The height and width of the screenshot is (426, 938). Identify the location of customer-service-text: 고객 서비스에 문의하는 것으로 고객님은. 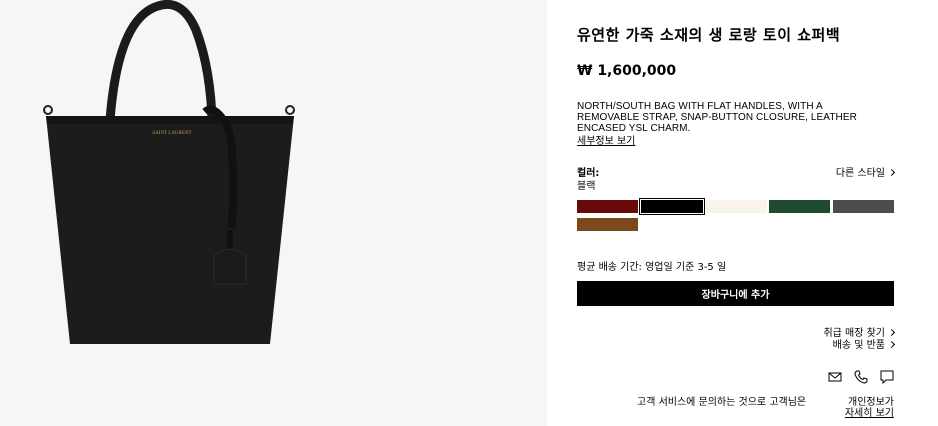
(722, 402).